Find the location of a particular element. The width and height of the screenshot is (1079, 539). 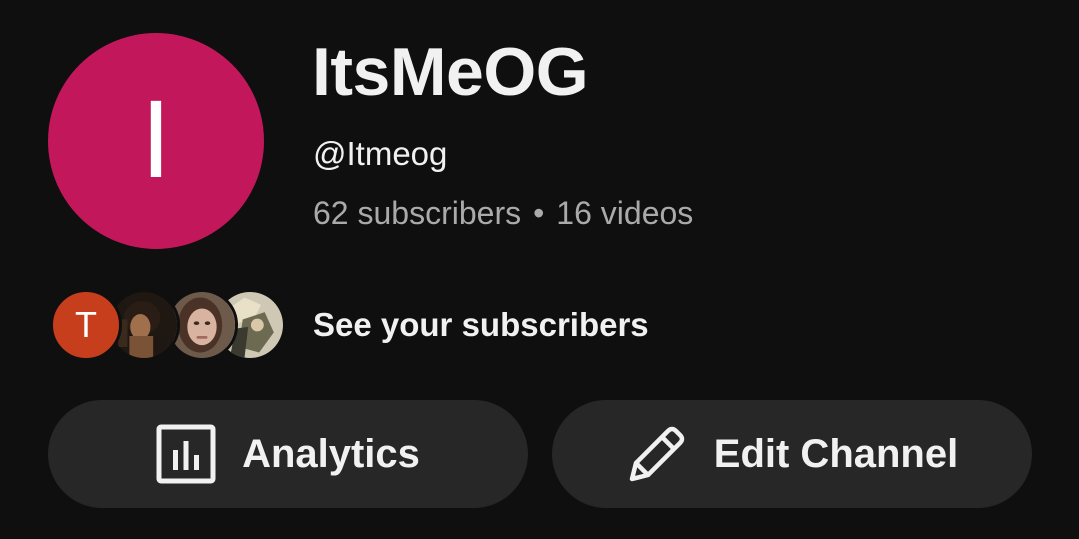

bar-chart-icon is located at coordinates (186, 454).